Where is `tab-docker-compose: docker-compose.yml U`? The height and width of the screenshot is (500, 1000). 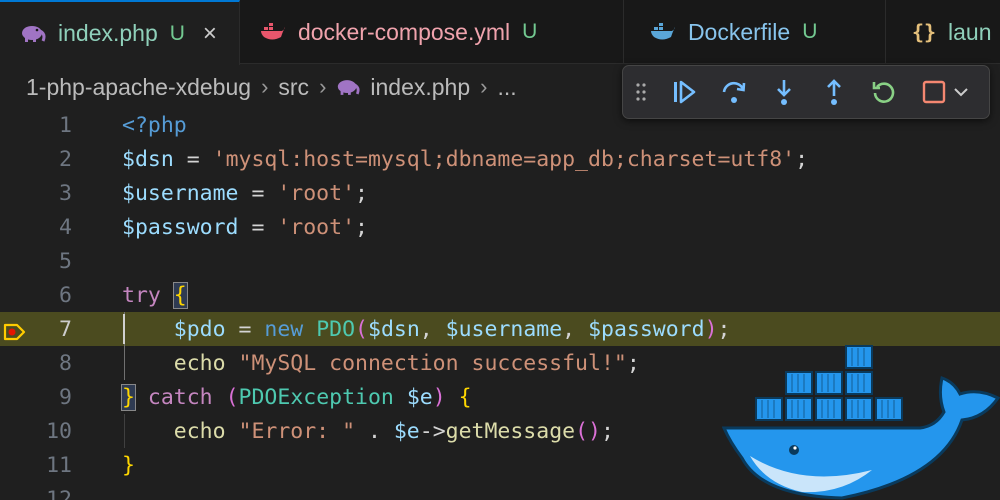 tab-docker-compose: docker-compose.yml U is located at coordinates (432, 32).